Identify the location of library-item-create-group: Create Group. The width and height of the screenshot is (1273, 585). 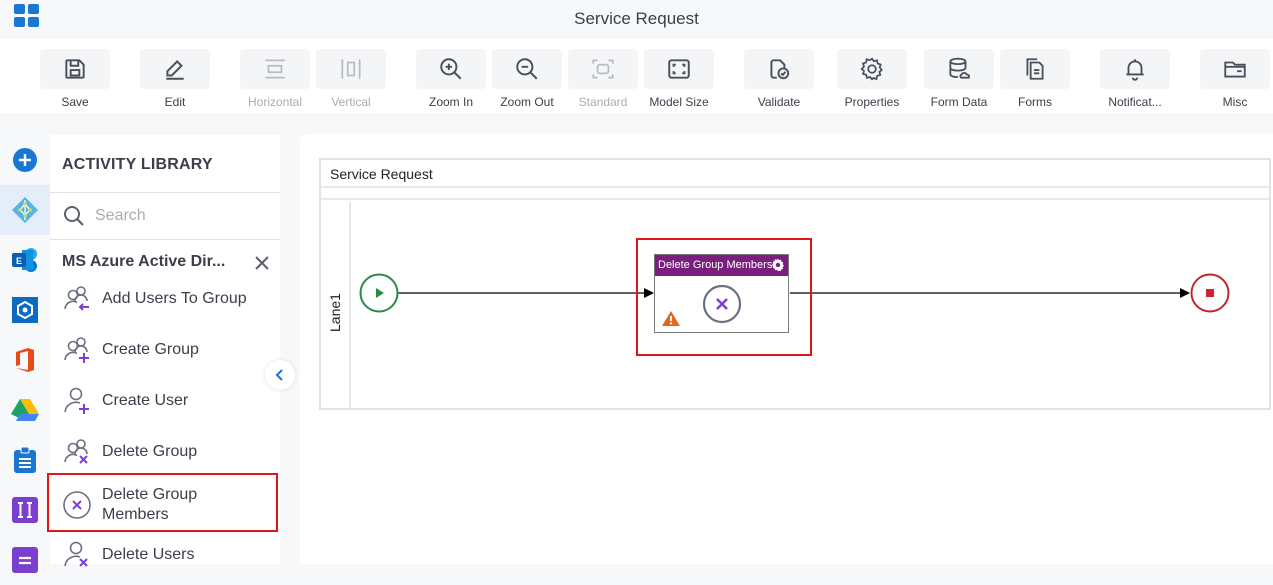
(165, 350).